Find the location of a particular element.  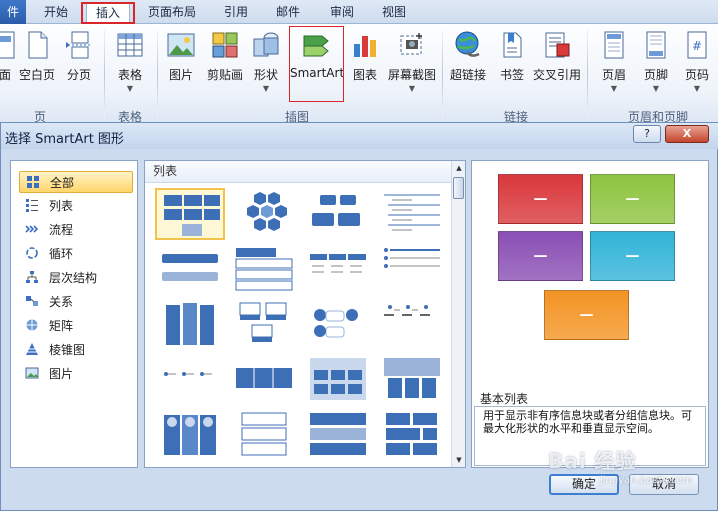

hierarchy-icon is located at coordinates (32, 277).